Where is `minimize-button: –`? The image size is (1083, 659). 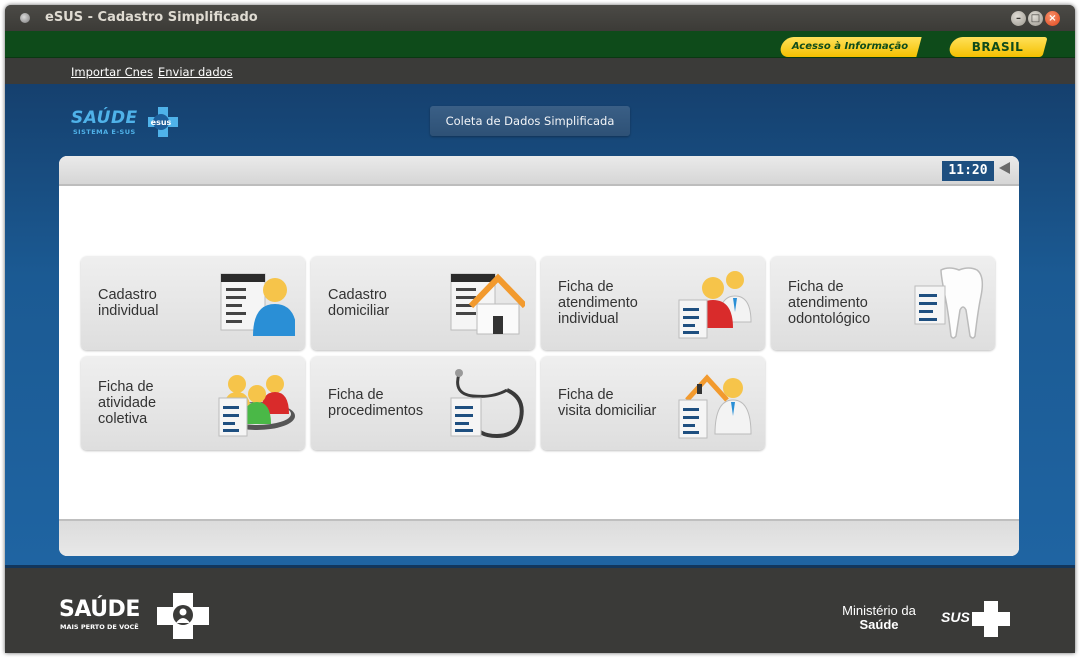
minimize-button: – is located at coordinates (1018, 18).